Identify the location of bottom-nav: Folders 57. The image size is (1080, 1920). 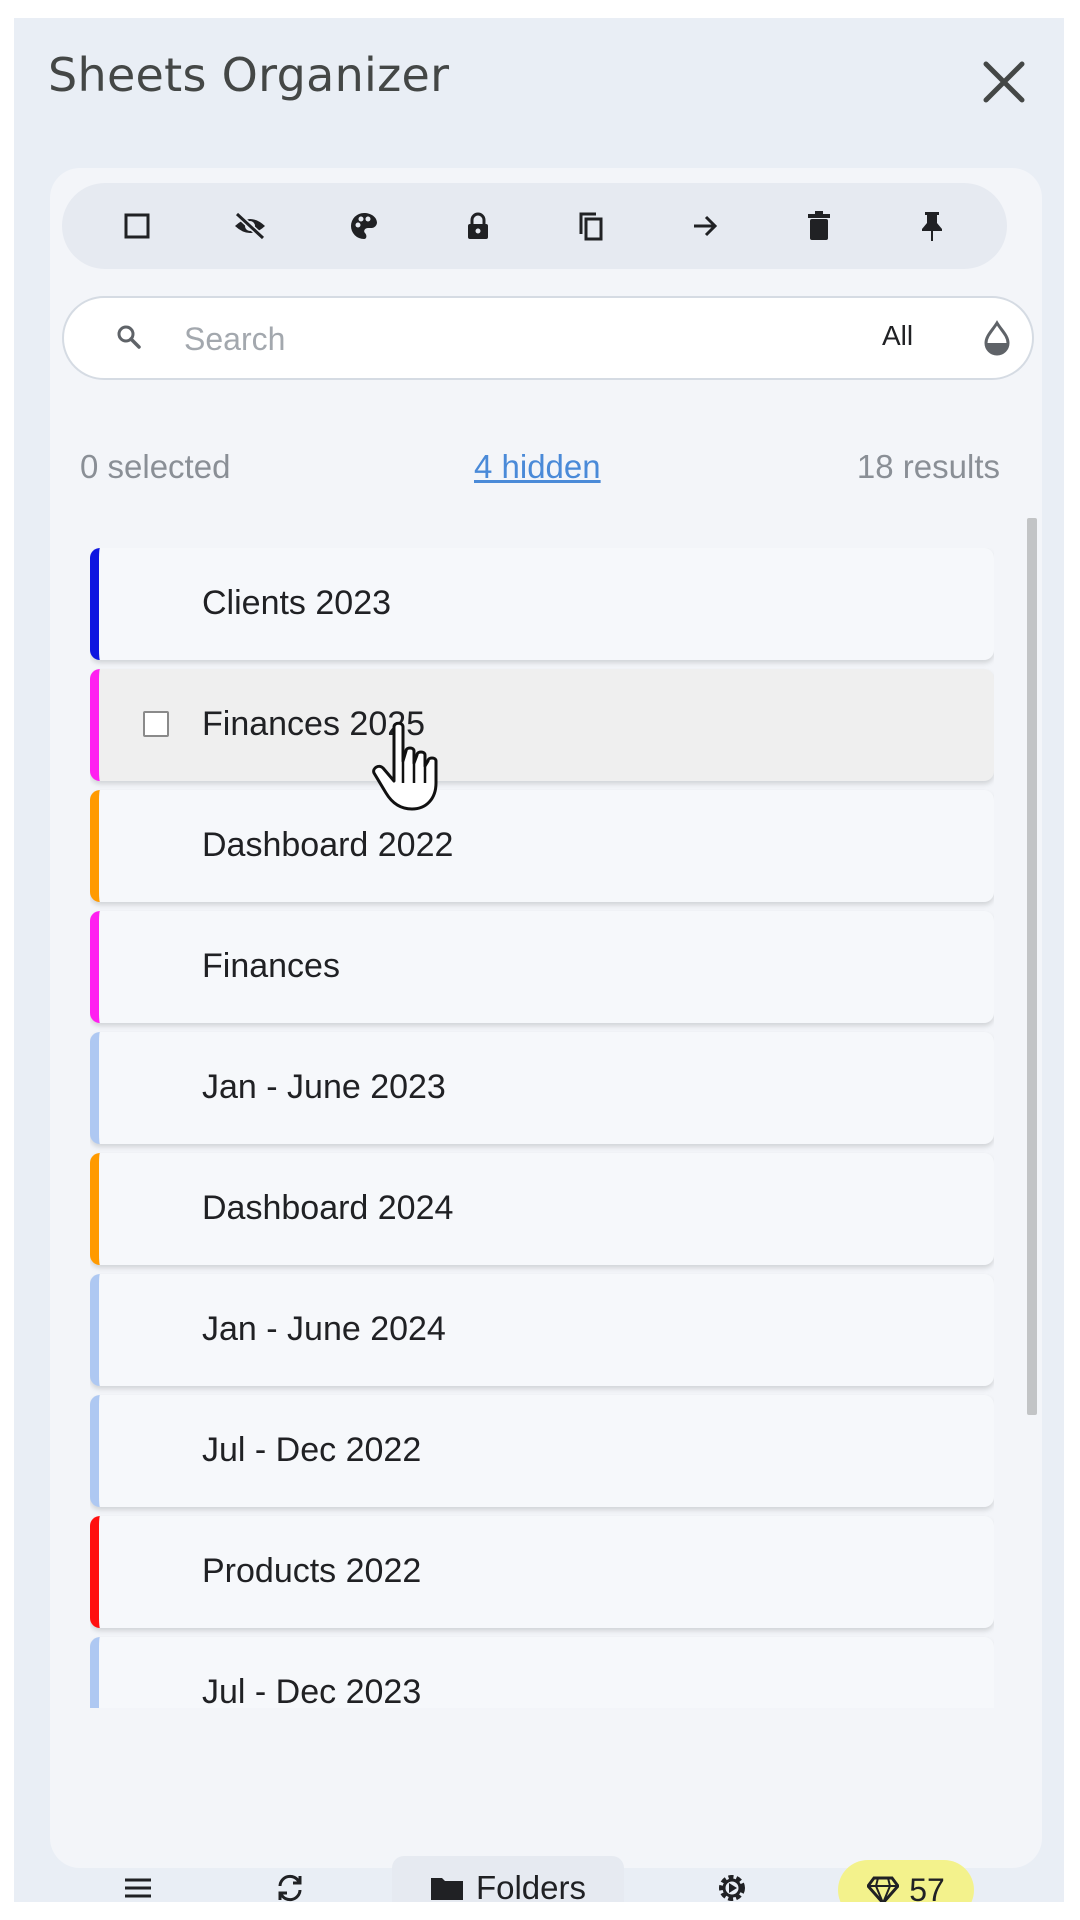
(546, 1879).